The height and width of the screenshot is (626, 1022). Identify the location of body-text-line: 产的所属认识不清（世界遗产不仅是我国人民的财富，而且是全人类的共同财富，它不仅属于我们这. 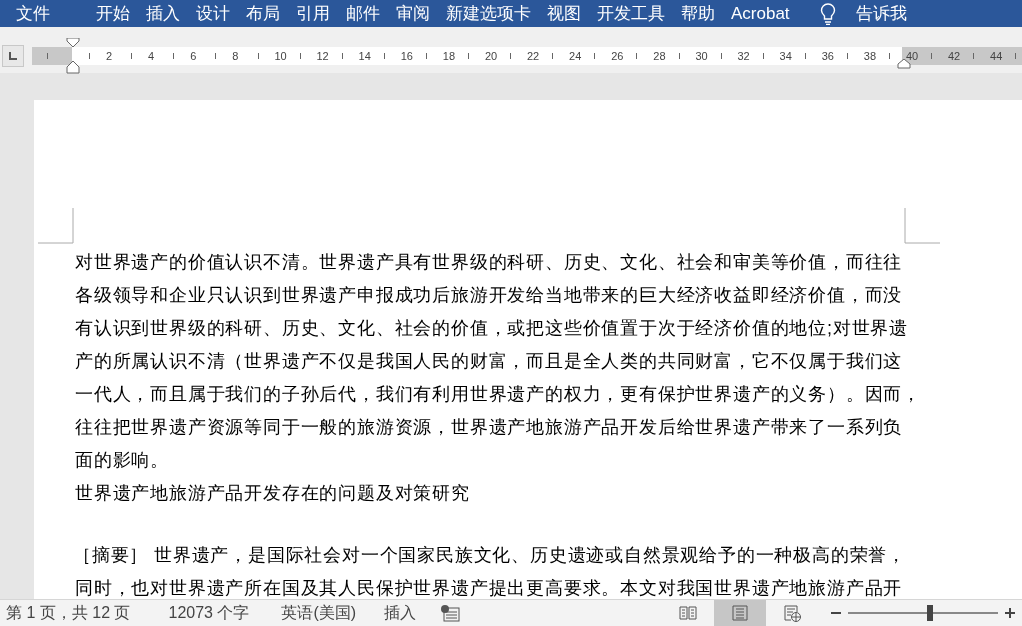
(489, 361).